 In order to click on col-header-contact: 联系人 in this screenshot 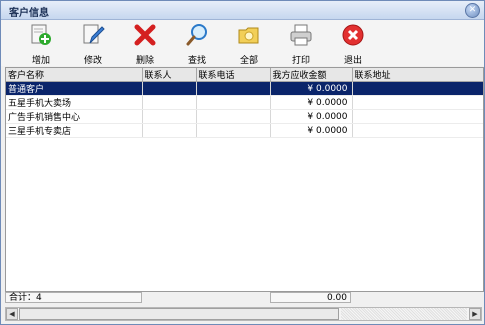, I will do `click(169, 75)`.